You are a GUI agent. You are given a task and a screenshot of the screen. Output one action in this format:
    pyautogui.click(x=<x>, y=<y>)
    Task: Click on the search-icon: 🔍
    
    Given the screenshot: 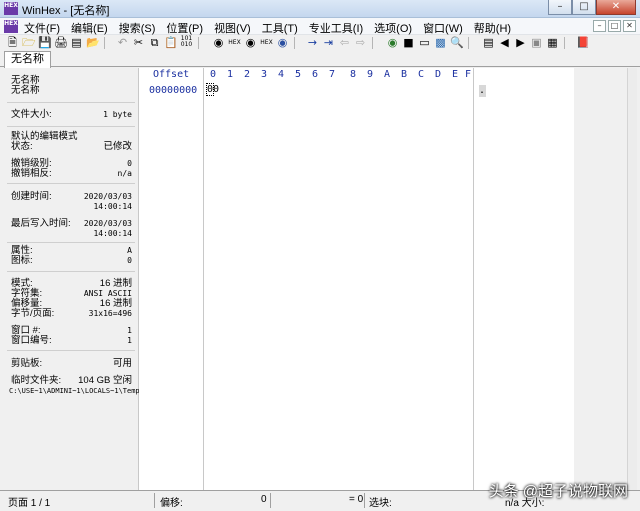 What is the action you would take?
    pyautogui.click(x=457, y=42)
    